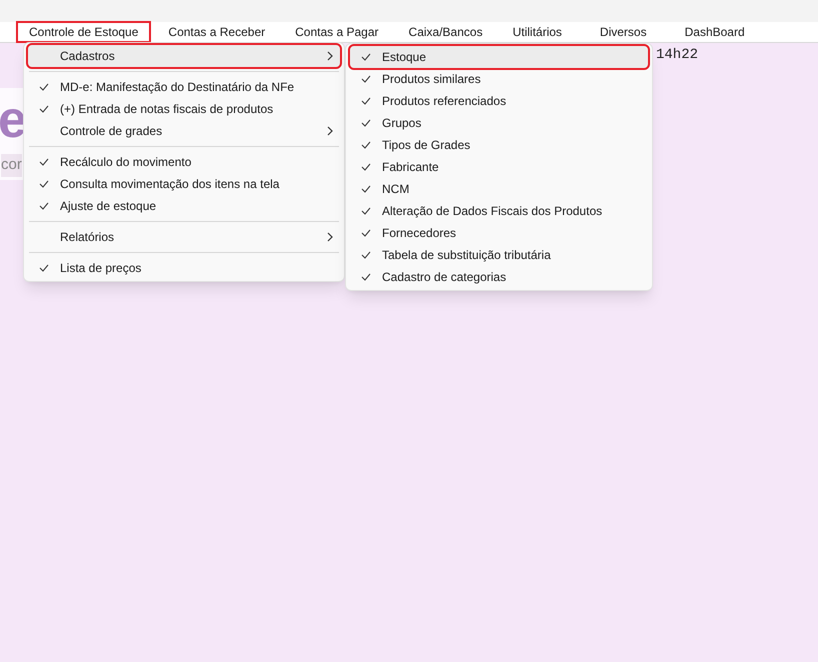 The width and height of the screenshot is (818, 662). I want to click on menu-item: Relatórios, so click(184, 237).